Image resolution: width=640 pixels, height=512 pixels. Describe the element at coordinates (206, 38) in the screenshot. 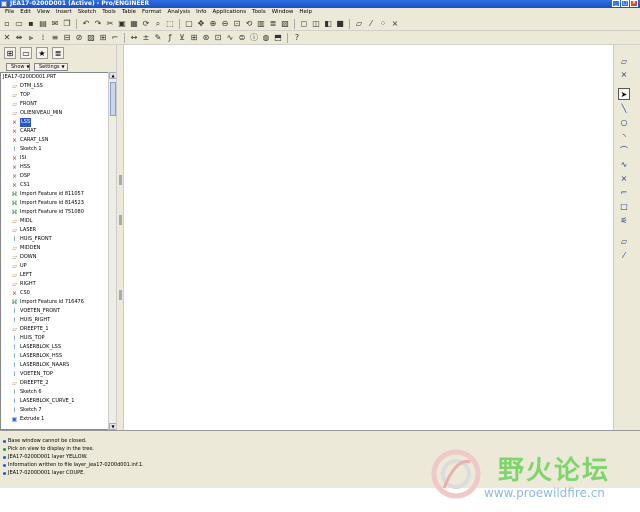

I see `mass-properties-icon: ⊛` at that location.